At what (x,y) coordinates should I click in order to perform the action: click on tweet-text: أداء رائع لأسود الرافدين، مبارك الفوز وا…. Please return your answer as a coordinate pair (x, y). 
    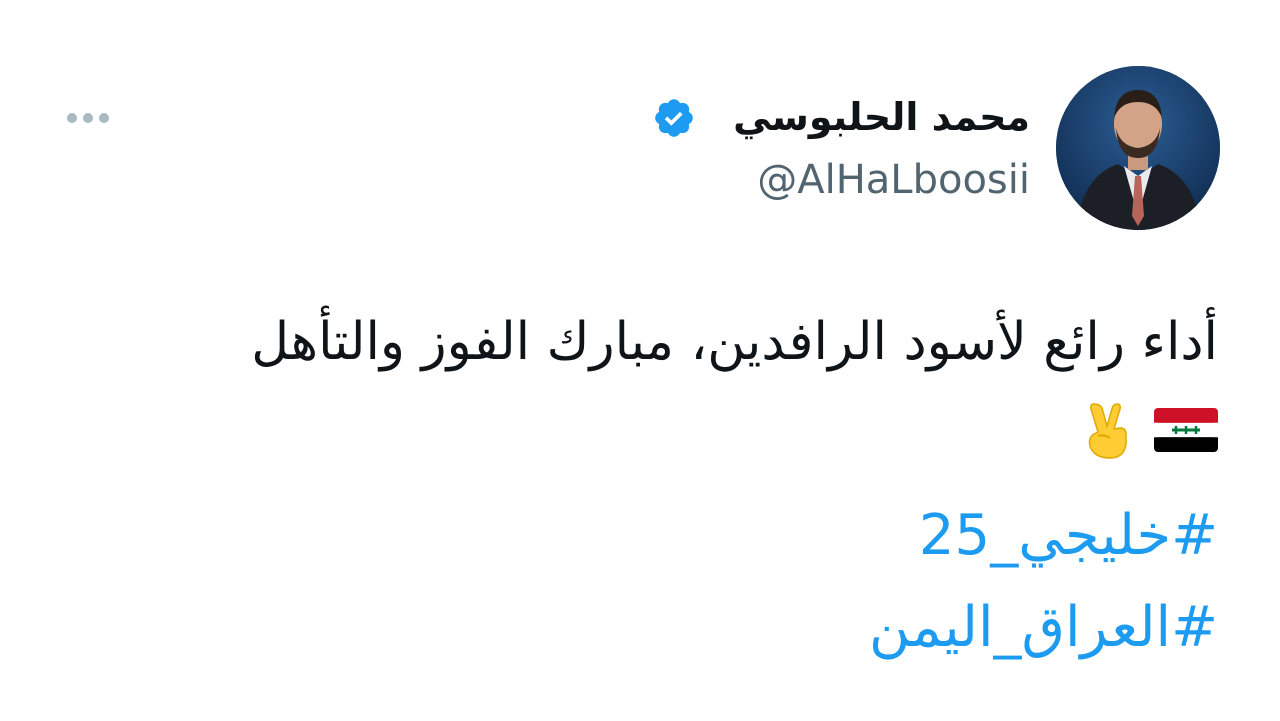
    Looking at the image, I should click on (734, 342).